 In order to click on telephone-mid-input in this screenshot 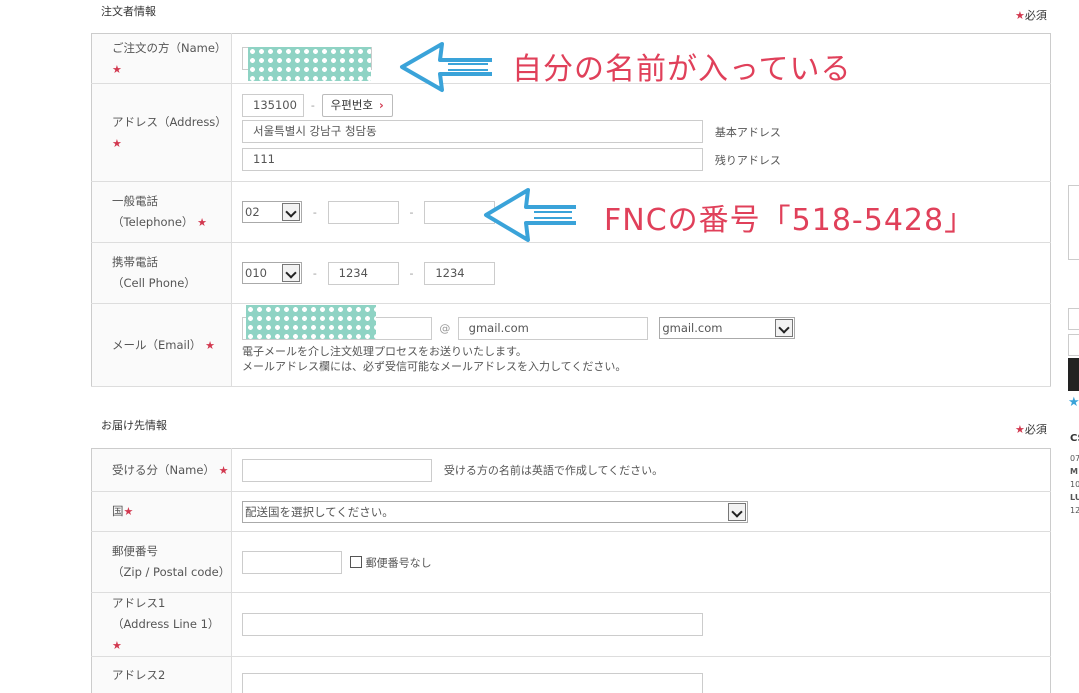, I will do `click(363, 212)`.